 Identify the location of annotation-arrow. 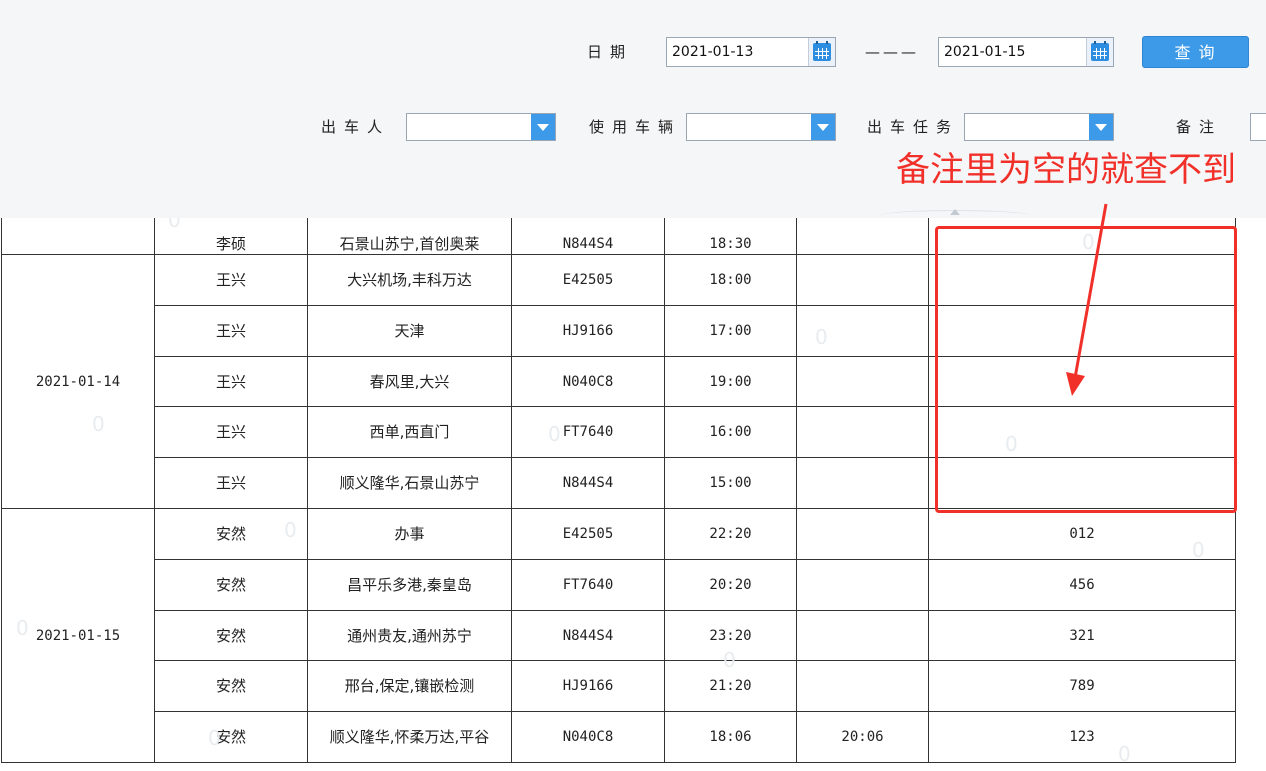
(1087, 299).